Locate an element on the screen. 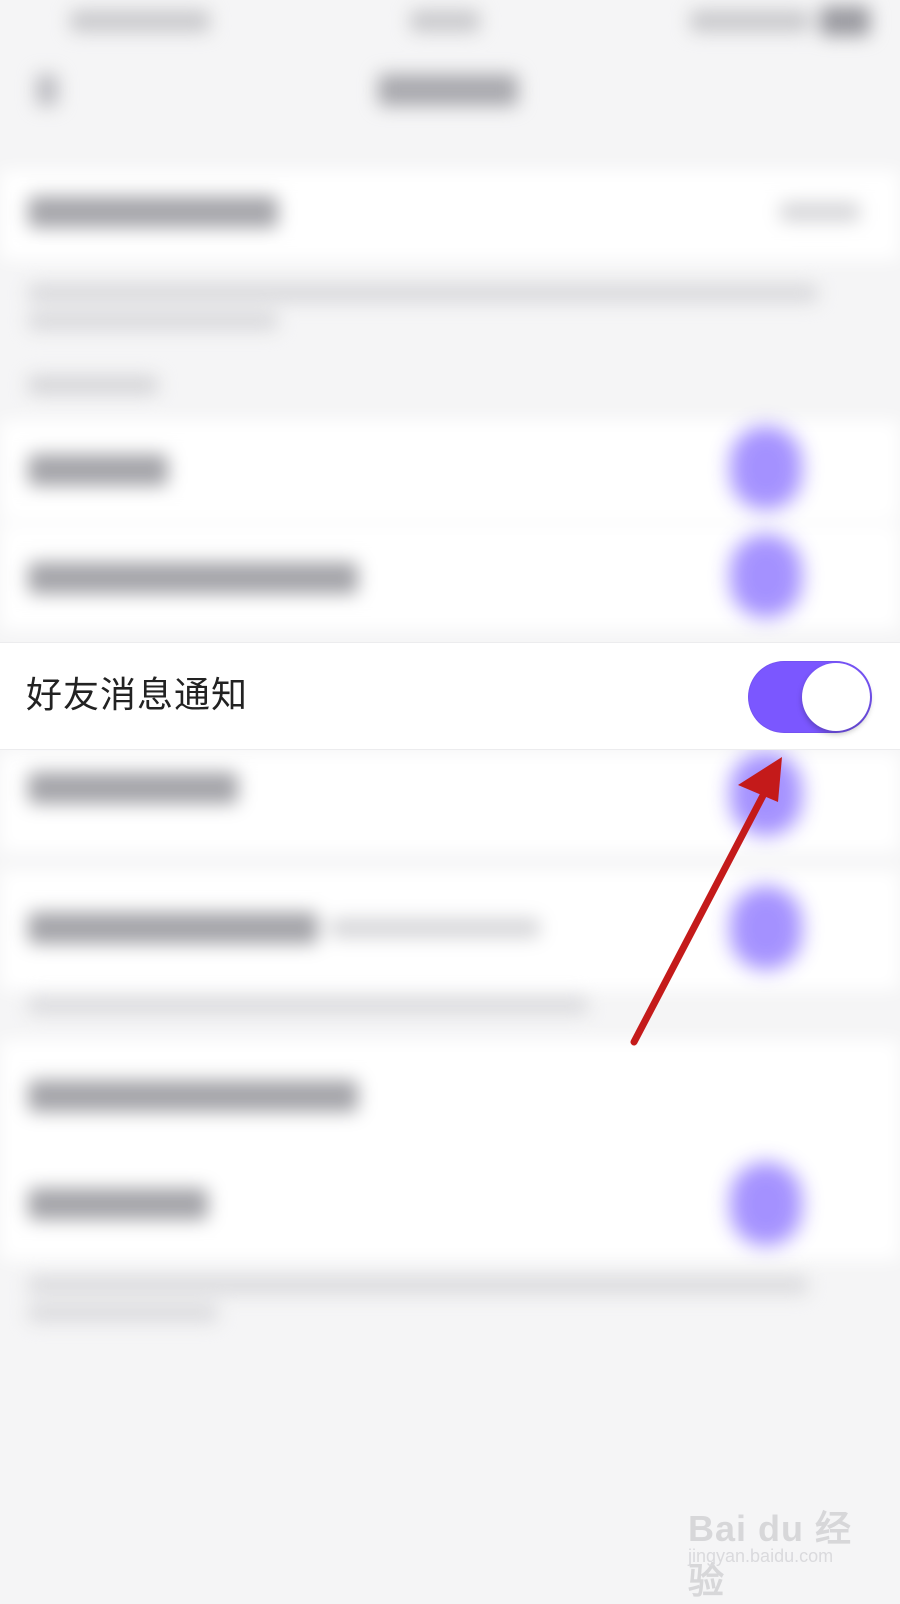  baidu-jingyan-watermark: Bai du 经验 jingyan.baidu.com is located at coordinates (778, 1550).